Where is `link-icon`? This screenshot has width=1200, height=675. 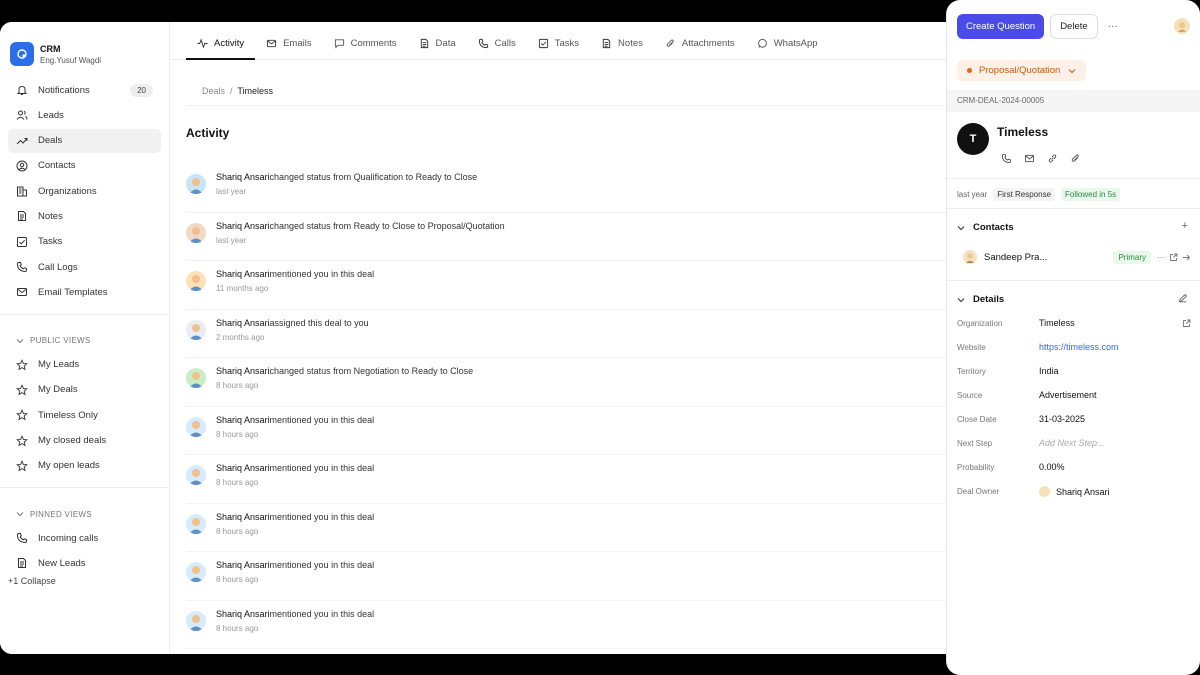
link-icon is located at coordinates (1052, 158).